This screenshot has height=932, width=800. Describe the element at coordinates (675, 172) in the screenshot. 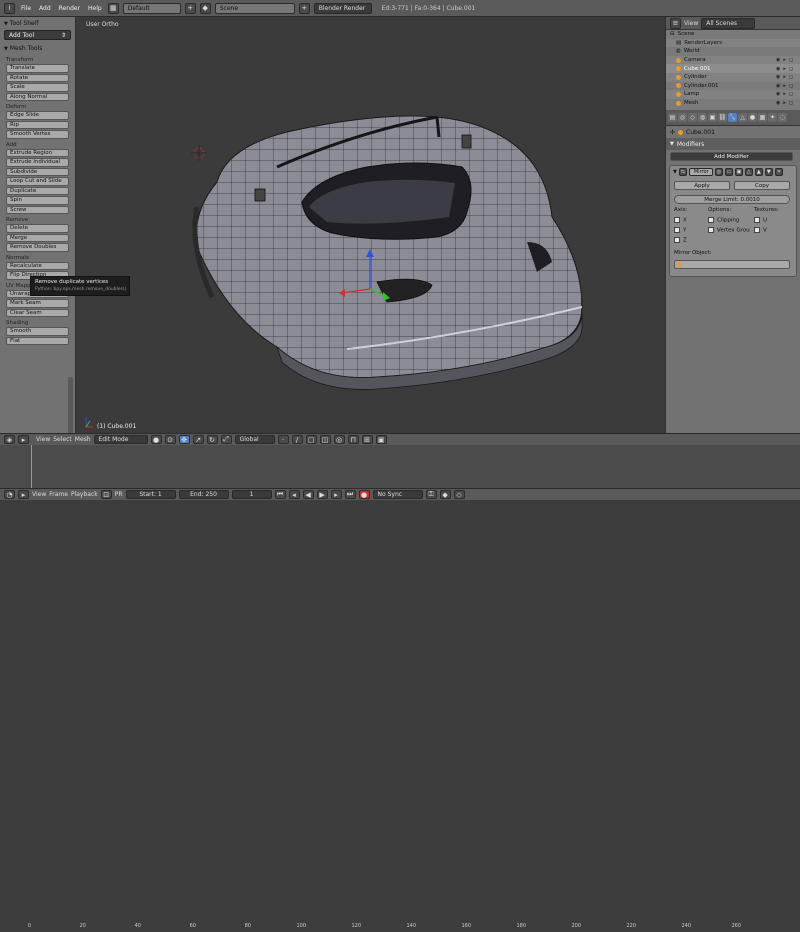

I see `expand-triangle-icon: ▼` at that location.